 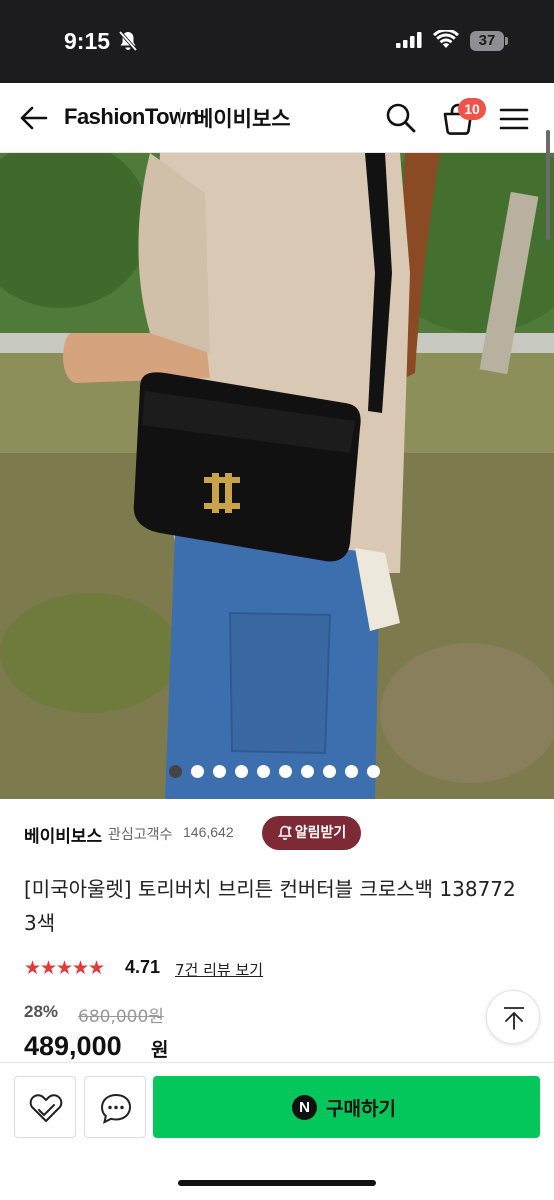 I want to click on seller-name: 베이비보스, so click(x=63, y=834).